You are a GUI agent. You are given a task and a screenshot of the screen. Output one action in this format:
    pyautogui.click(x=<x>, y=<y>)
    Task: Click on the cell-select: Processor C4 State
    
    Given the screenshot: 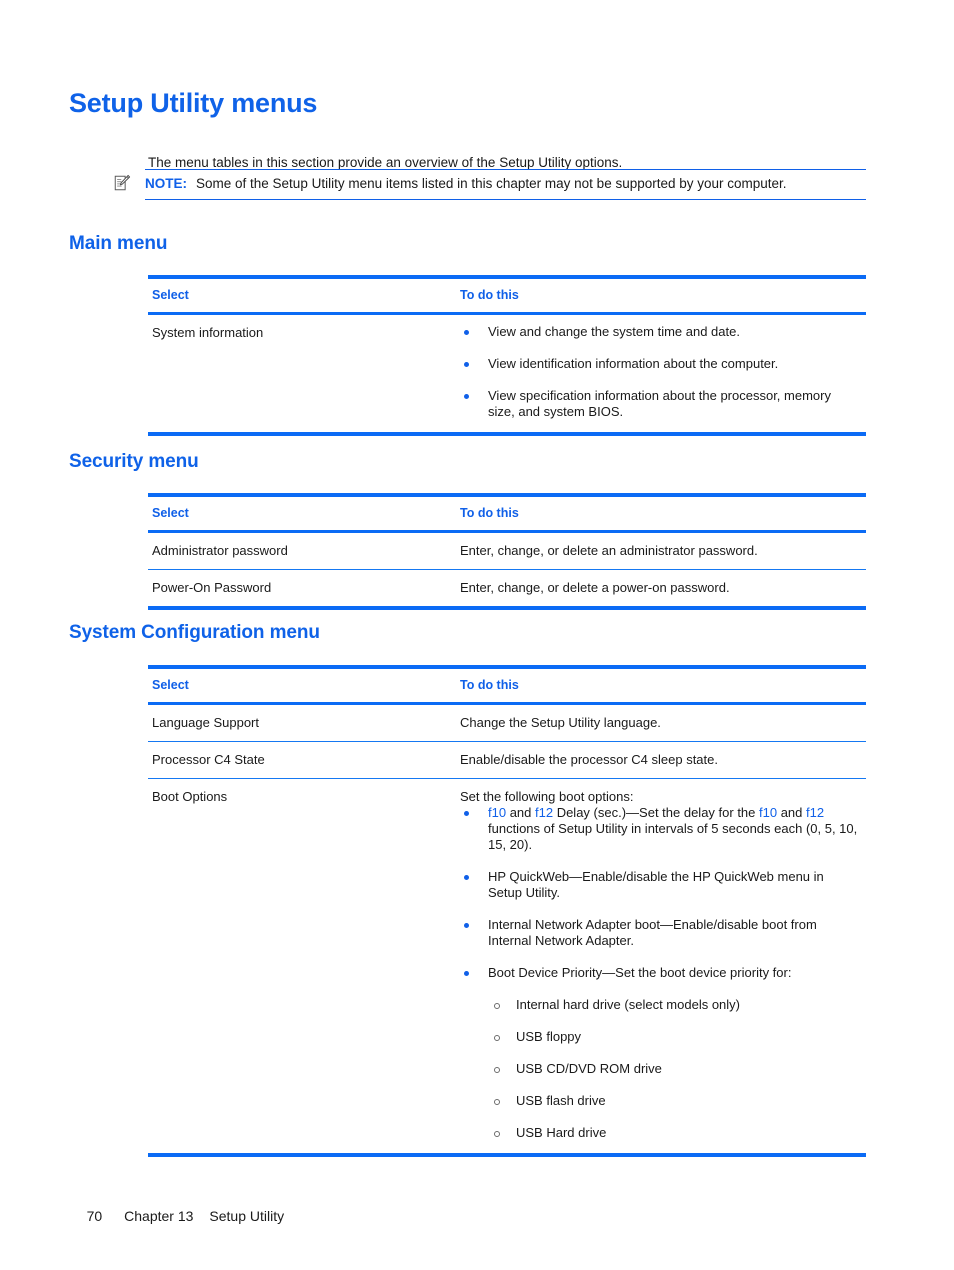 What is the action you would take?
    pyautogui.click(x=301, y=760)
    